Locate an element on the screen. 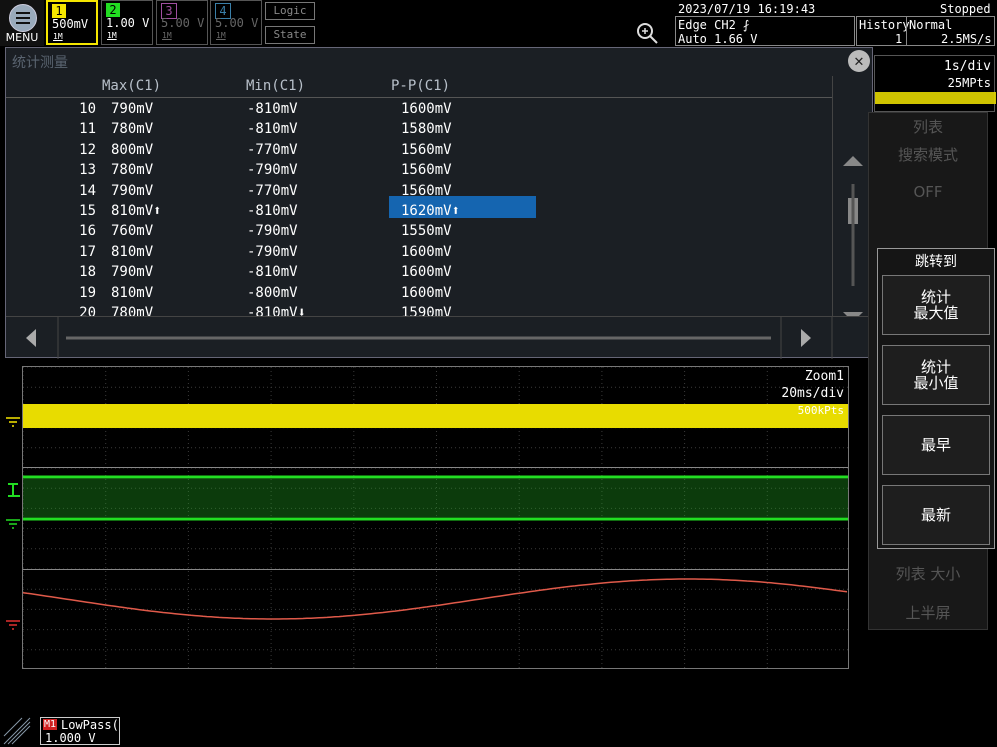  timebase-div: 1s/div is located at coordinates (967, 66).